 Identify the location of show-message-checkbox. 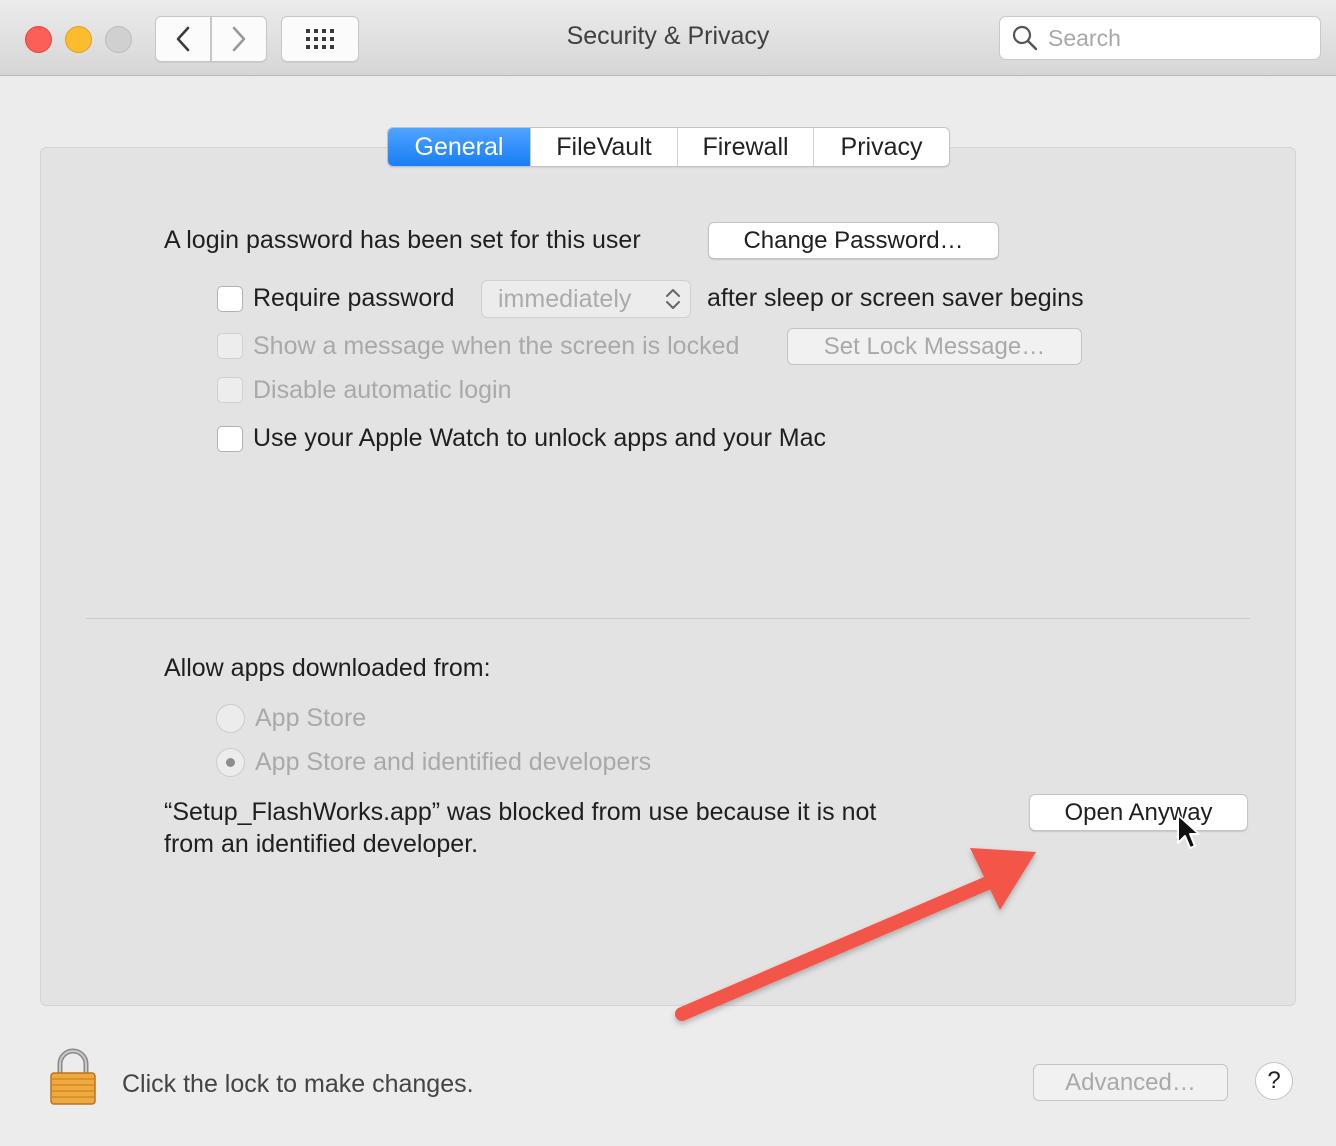
(230, 346).